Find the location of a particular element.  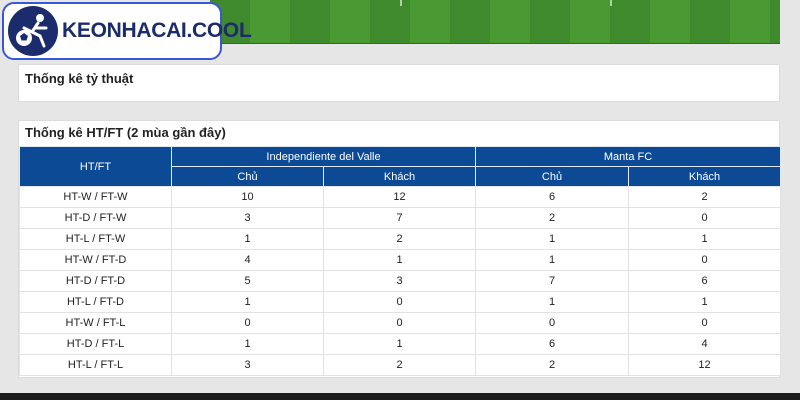

row-label: HT-W / FT-D is located at coordinates (95, 260).